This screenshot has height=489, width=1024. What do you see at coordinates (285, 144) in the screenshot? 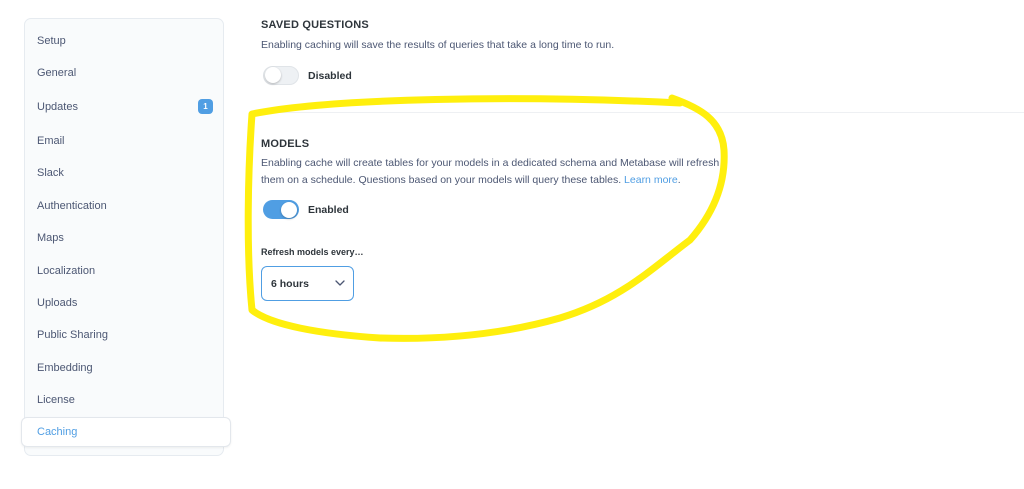
I see `models-heading: MODELS` at bounding box center [285, 144].